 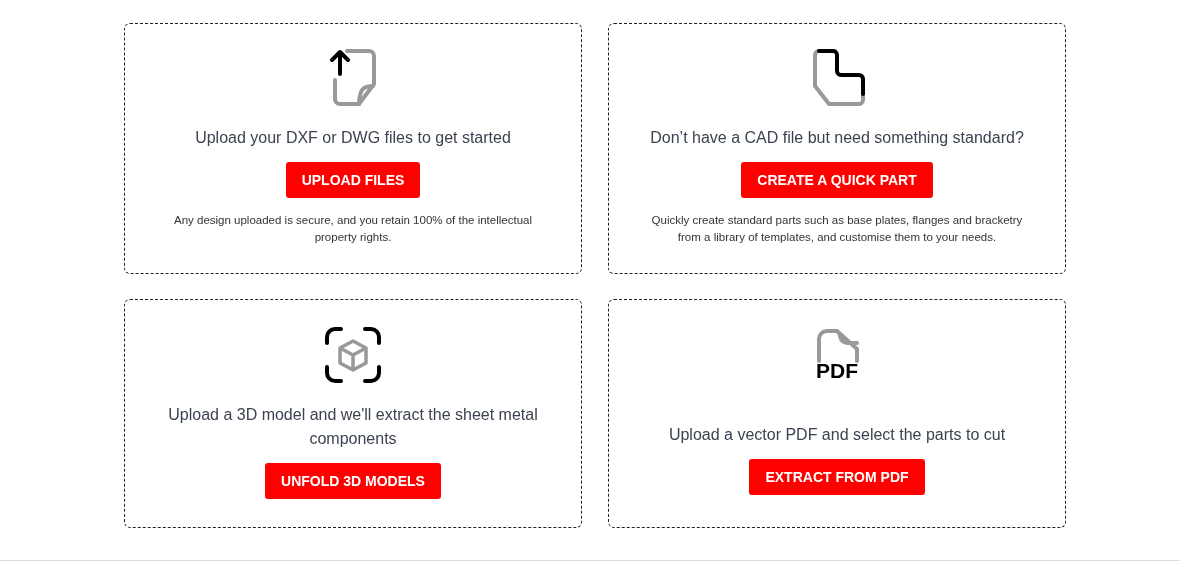 What do you see at coordinates (353, 137) in the screenshot?
I see `card-heading: Upload your DXF or DWG files to get started` at bounding box center [353, 137].